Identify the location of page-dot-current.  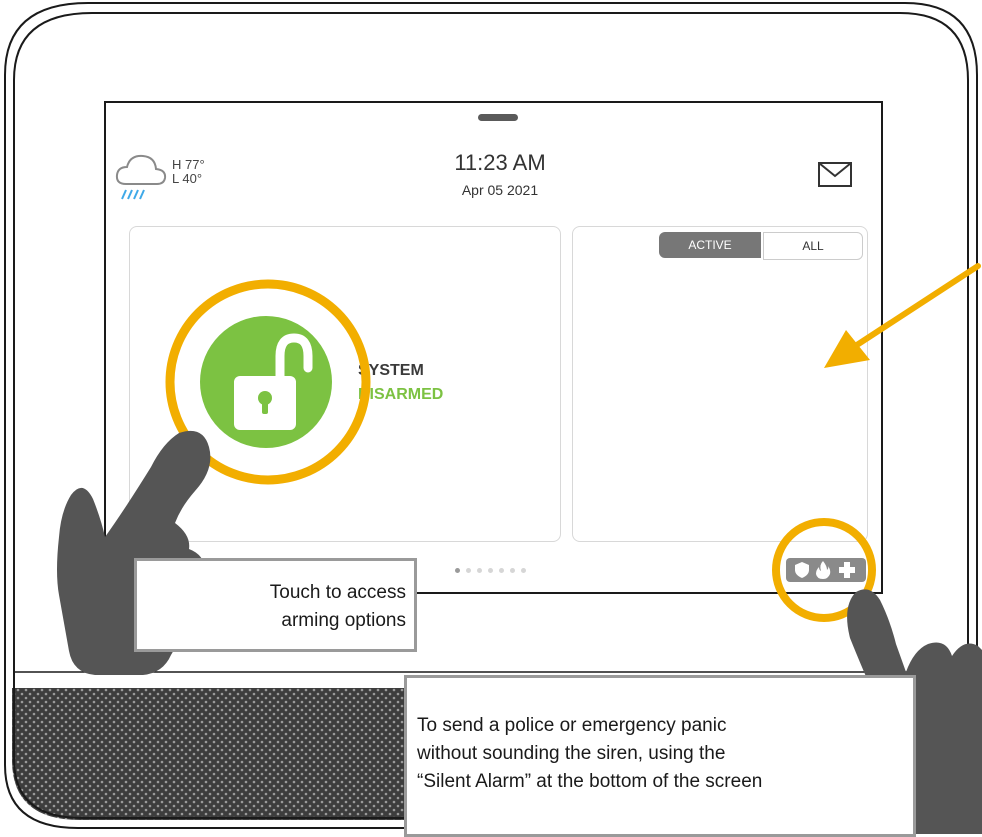
(457, 570).